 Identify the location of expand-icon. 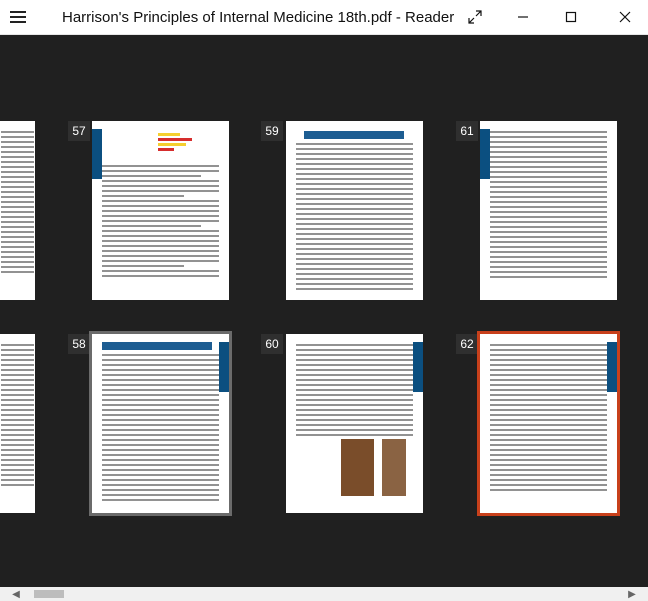
(475, 17).